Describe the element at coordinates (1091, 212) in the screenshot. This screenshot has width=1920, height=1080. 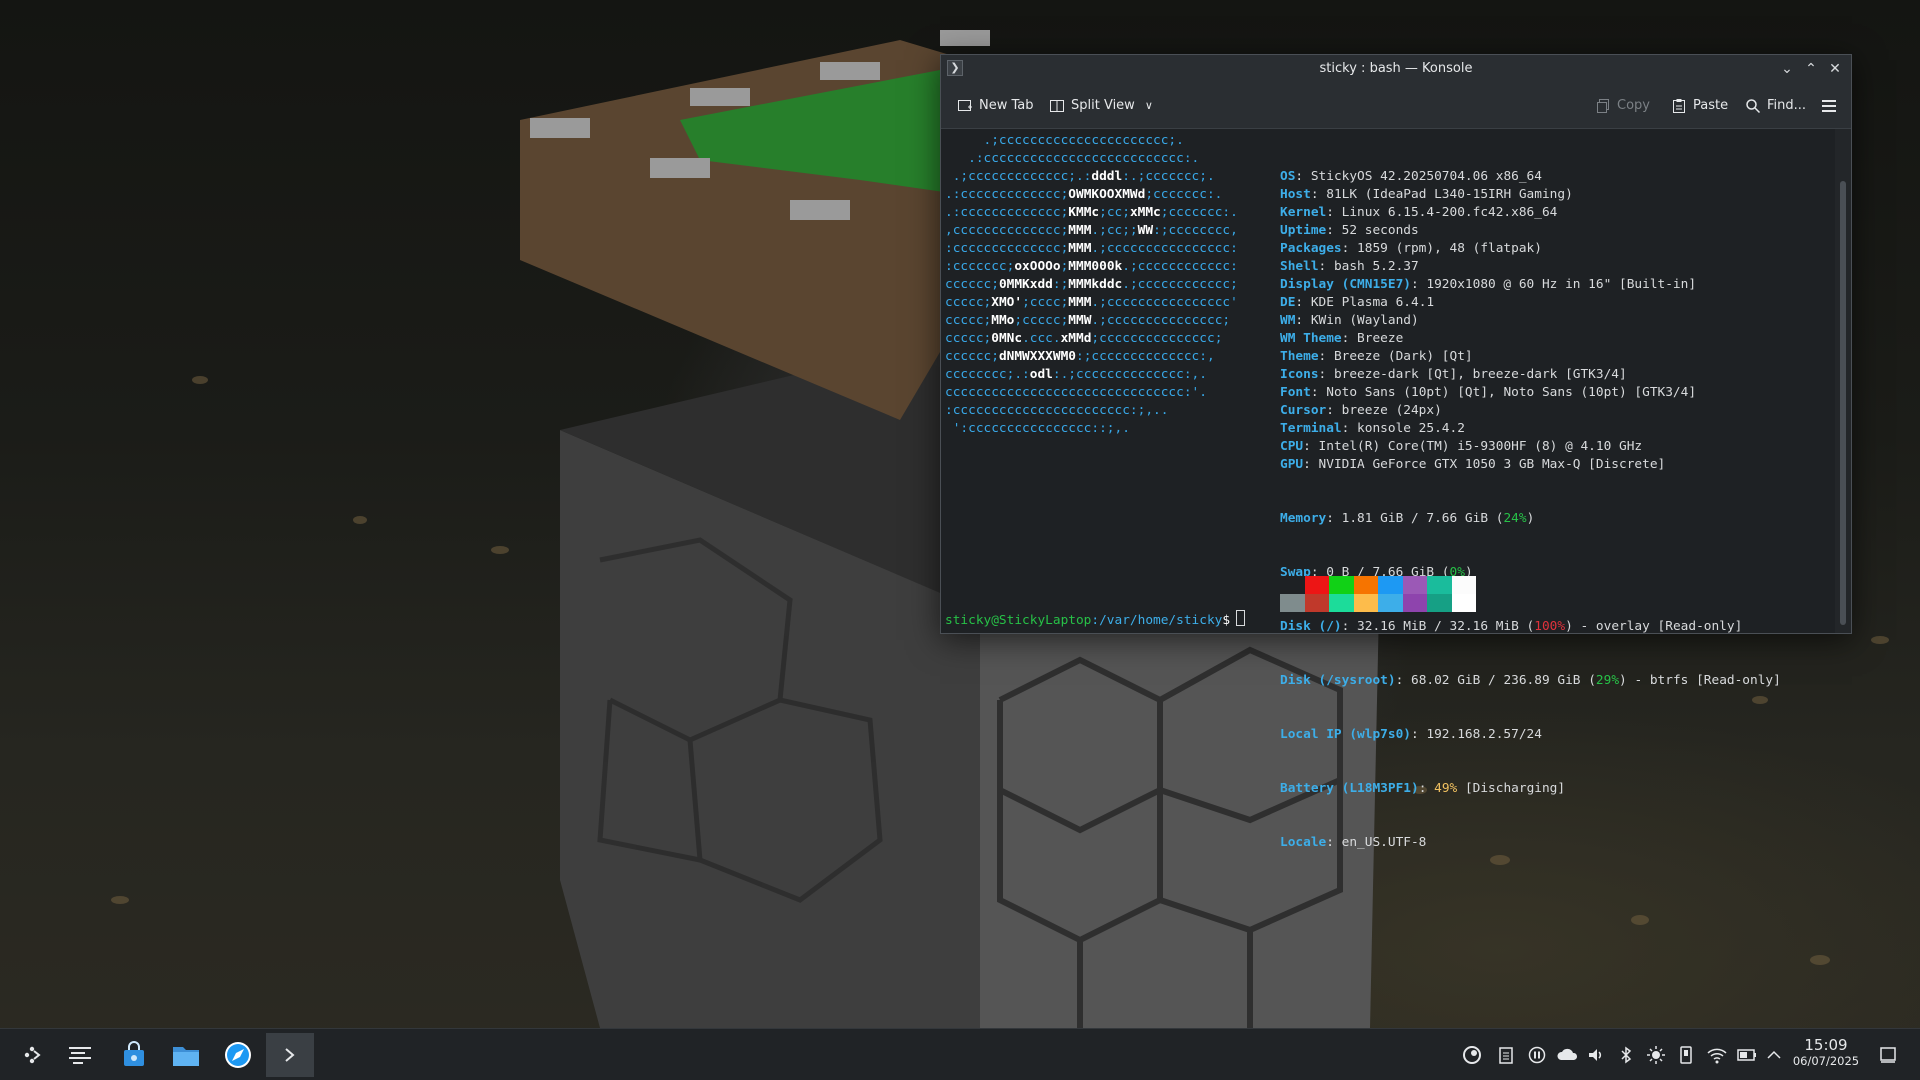
I see `logo-line: .:ccccccccccccc;KMMc;cc;xMMc;ccccccc:.` at that location.